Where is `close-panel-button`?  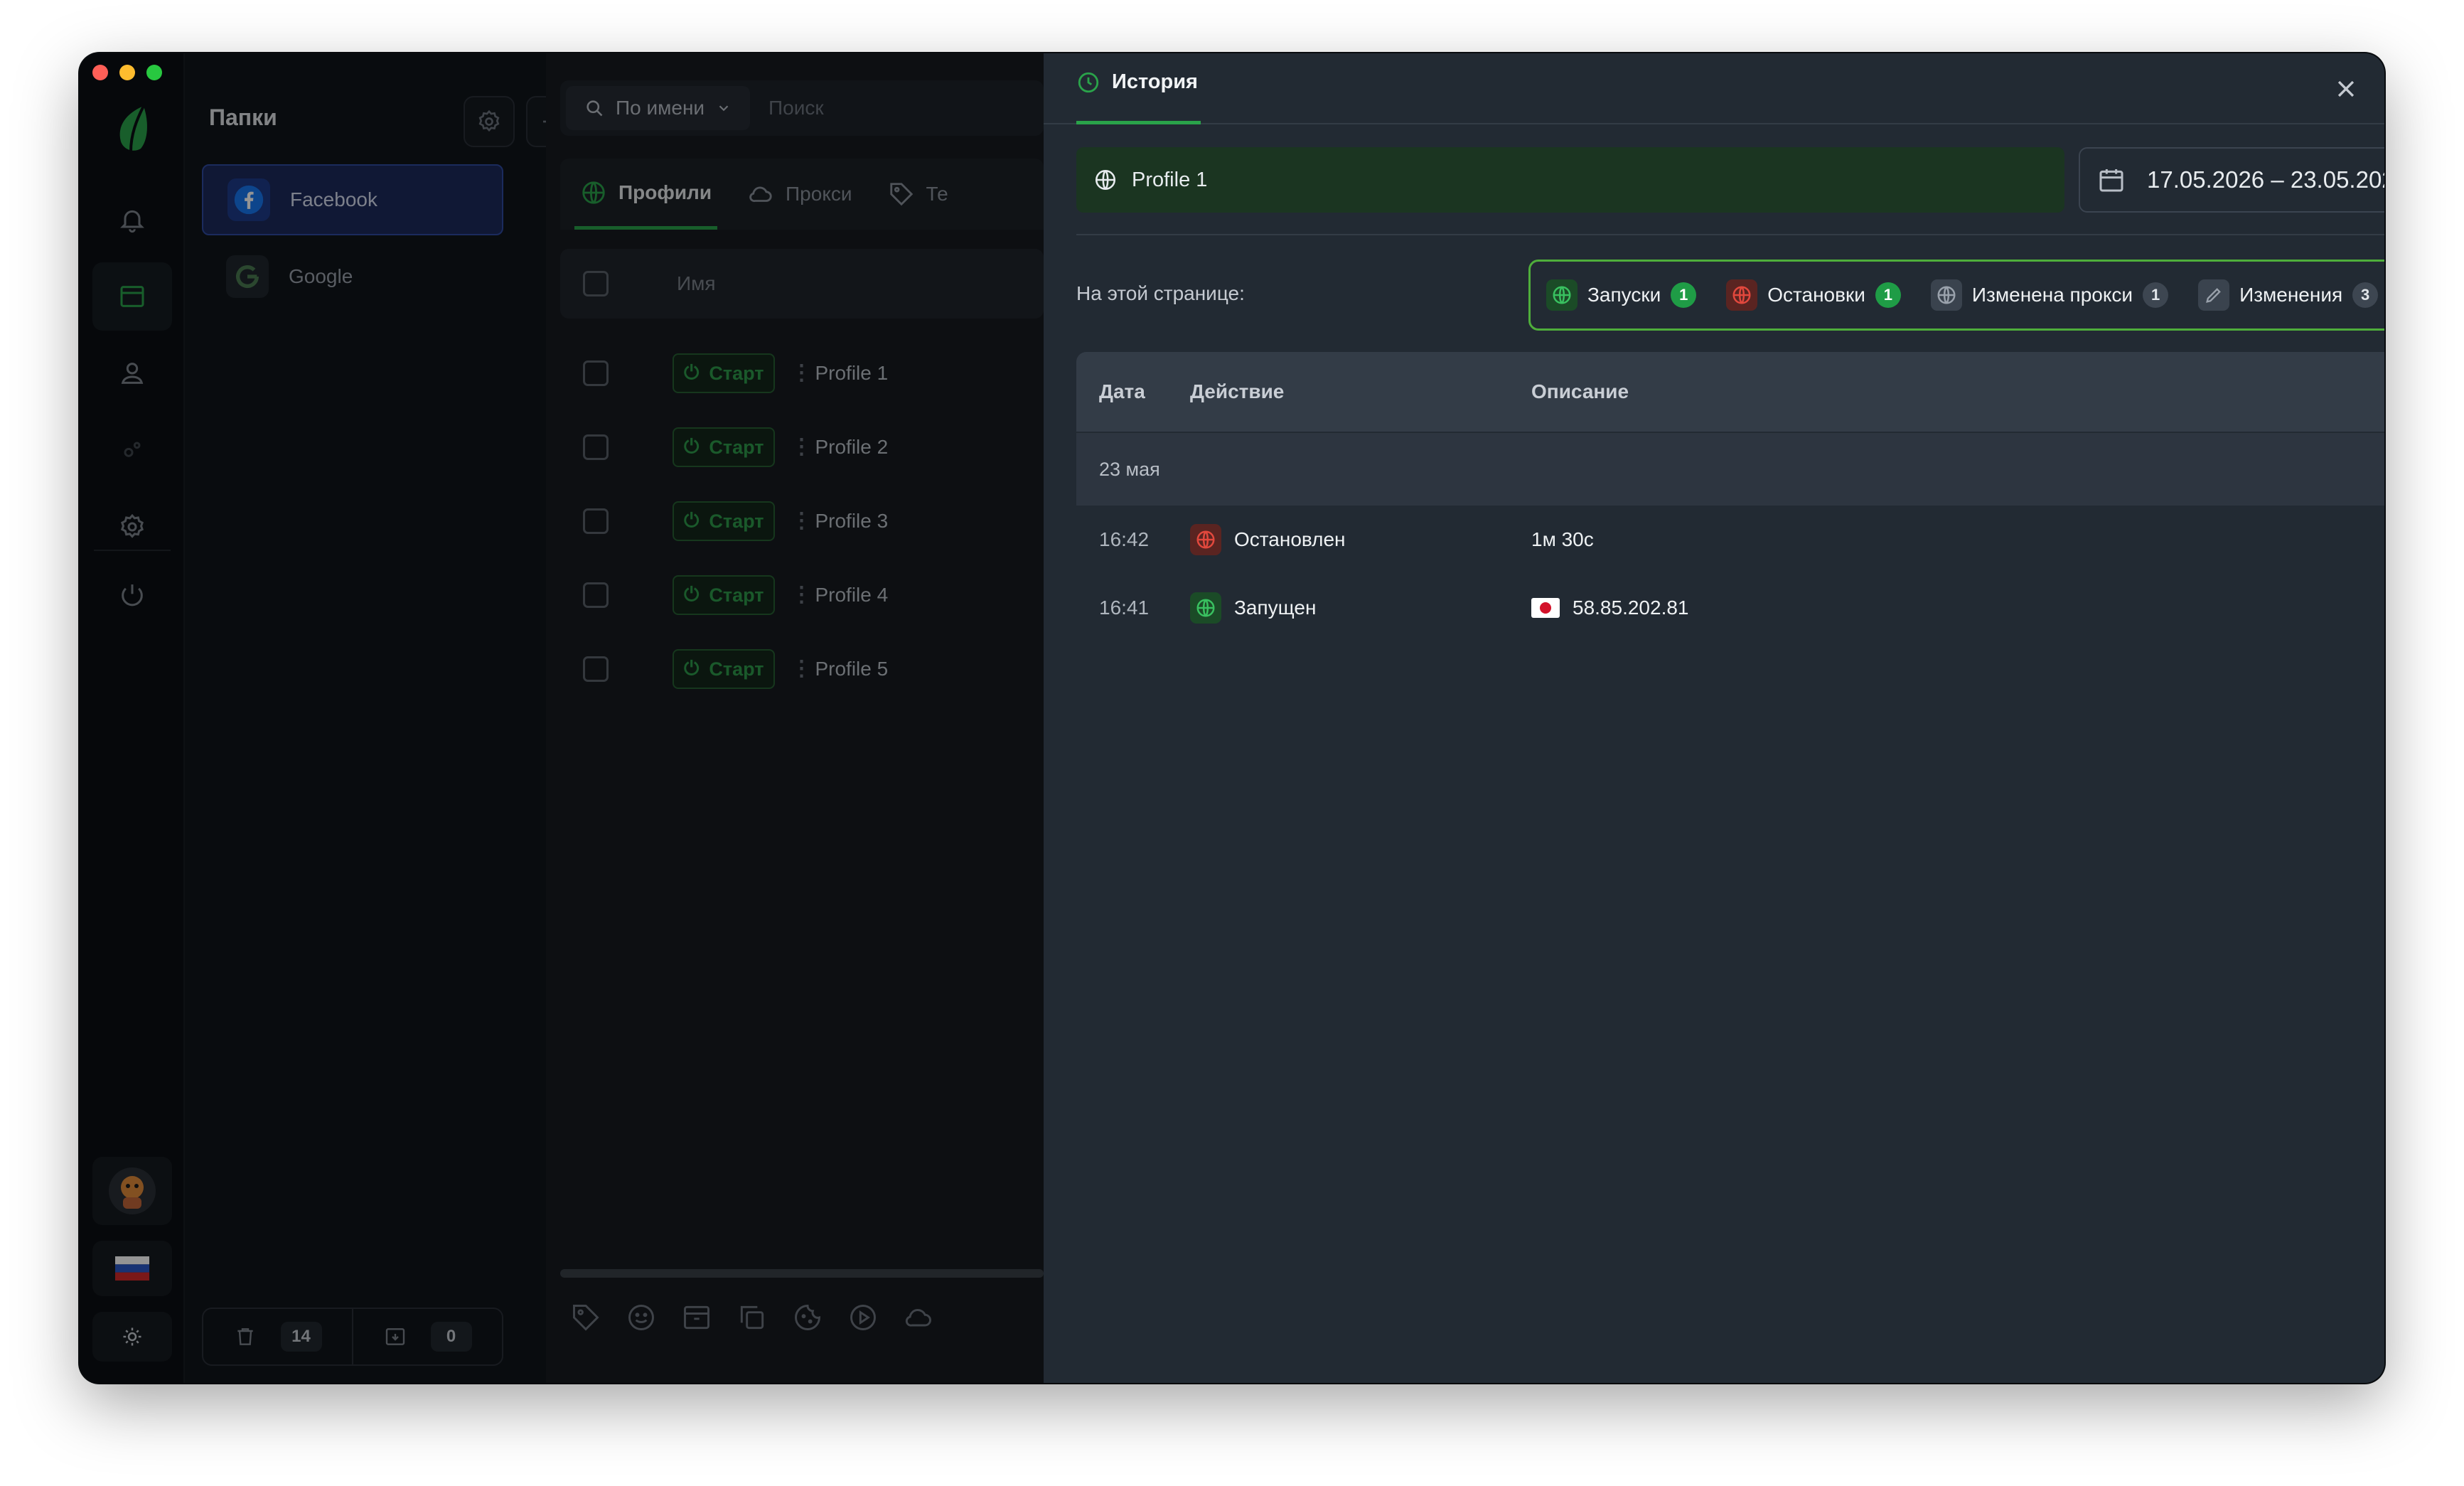 close-panel-button is located at coordinates (2346, 88).